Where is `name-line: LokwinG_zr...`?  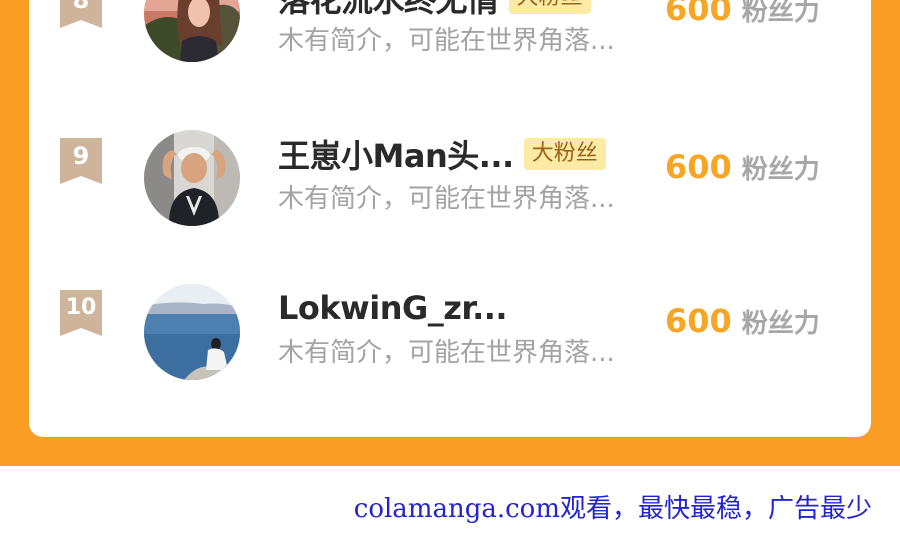
name-line: LokwinG_zr... is located at coordinates (393, 308).